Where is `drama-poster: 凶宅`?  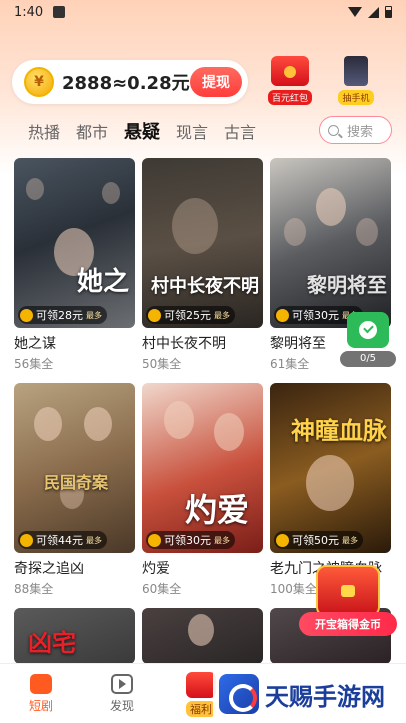
drama-poster: 凶宅 is located at coordinates (74, 636).